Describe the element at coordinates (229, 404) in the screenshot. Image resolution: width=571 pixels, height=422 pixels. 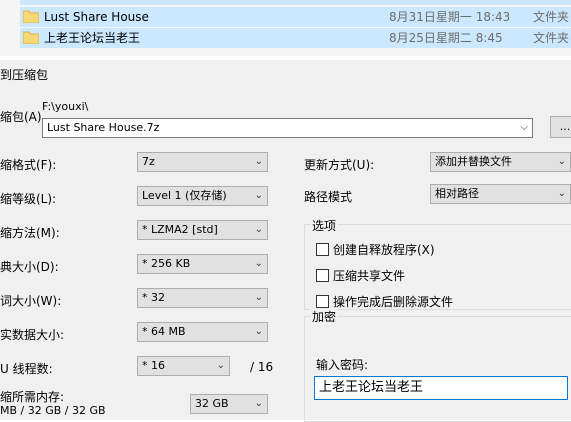
I see `memory-select: 32 GB ⌄` at that location.